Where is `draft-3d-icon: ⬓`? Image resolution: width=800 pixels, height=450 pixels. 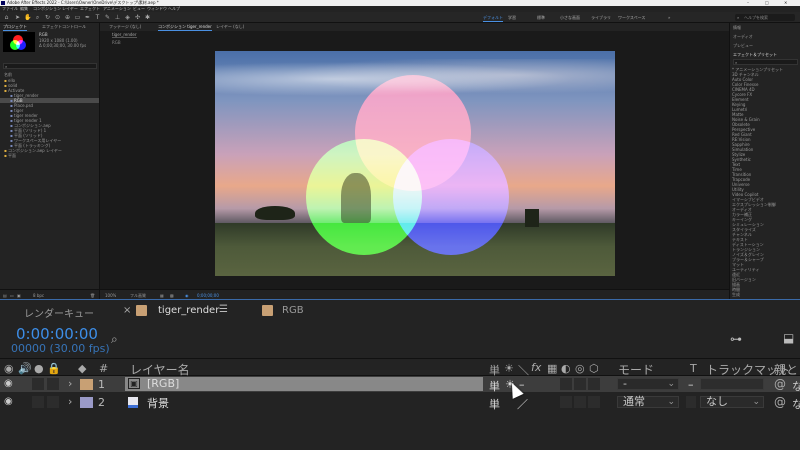
draft-3d-icon: ⬓ is located at coordinates (788, 338).